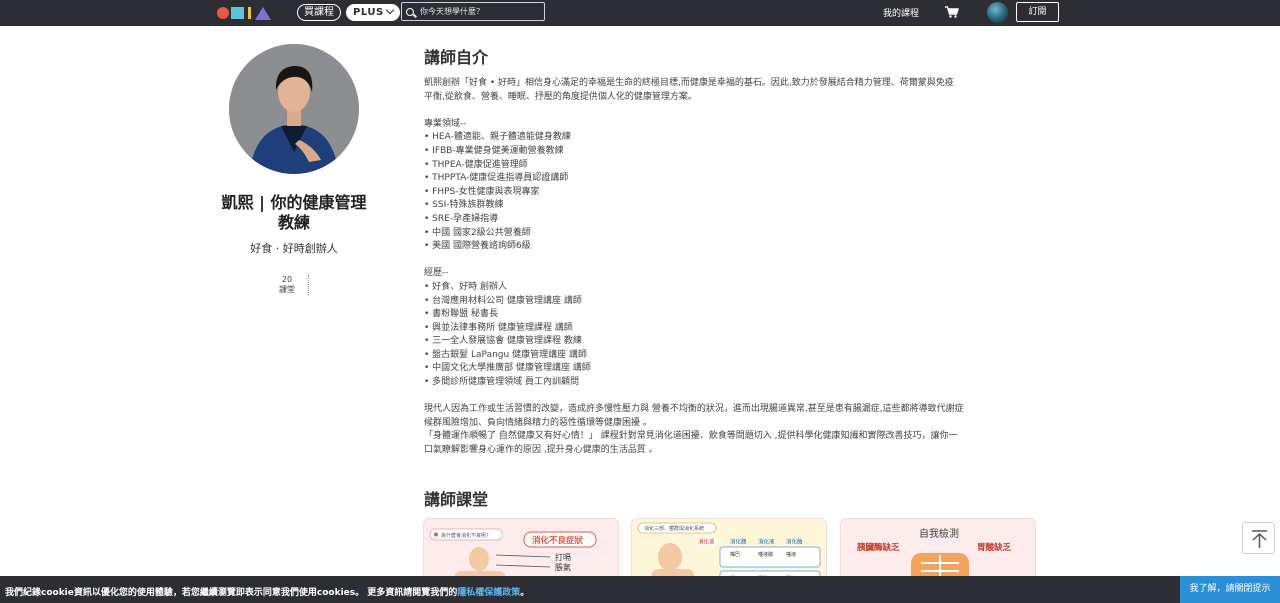 The image size is (1280, 603). I want to click on course-count-value: 20, so click(287, 279).